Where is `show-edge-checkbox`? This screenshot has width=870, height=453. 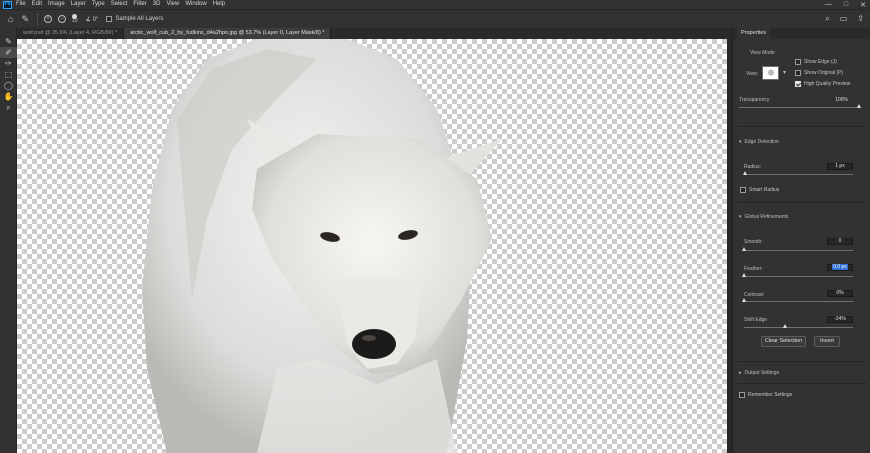 show-edge-checkbox is located at coordinates (798, 62).